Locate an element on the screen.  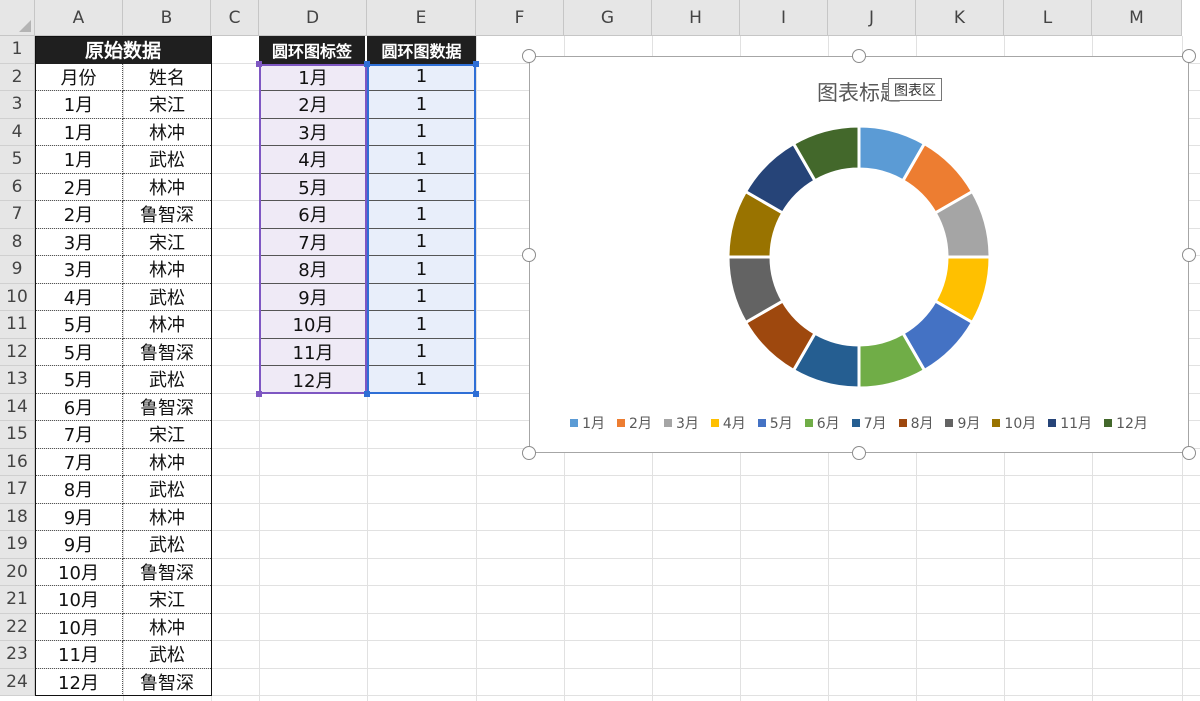
donut-label-cell: 3月 is located at coordinates (313, 132).